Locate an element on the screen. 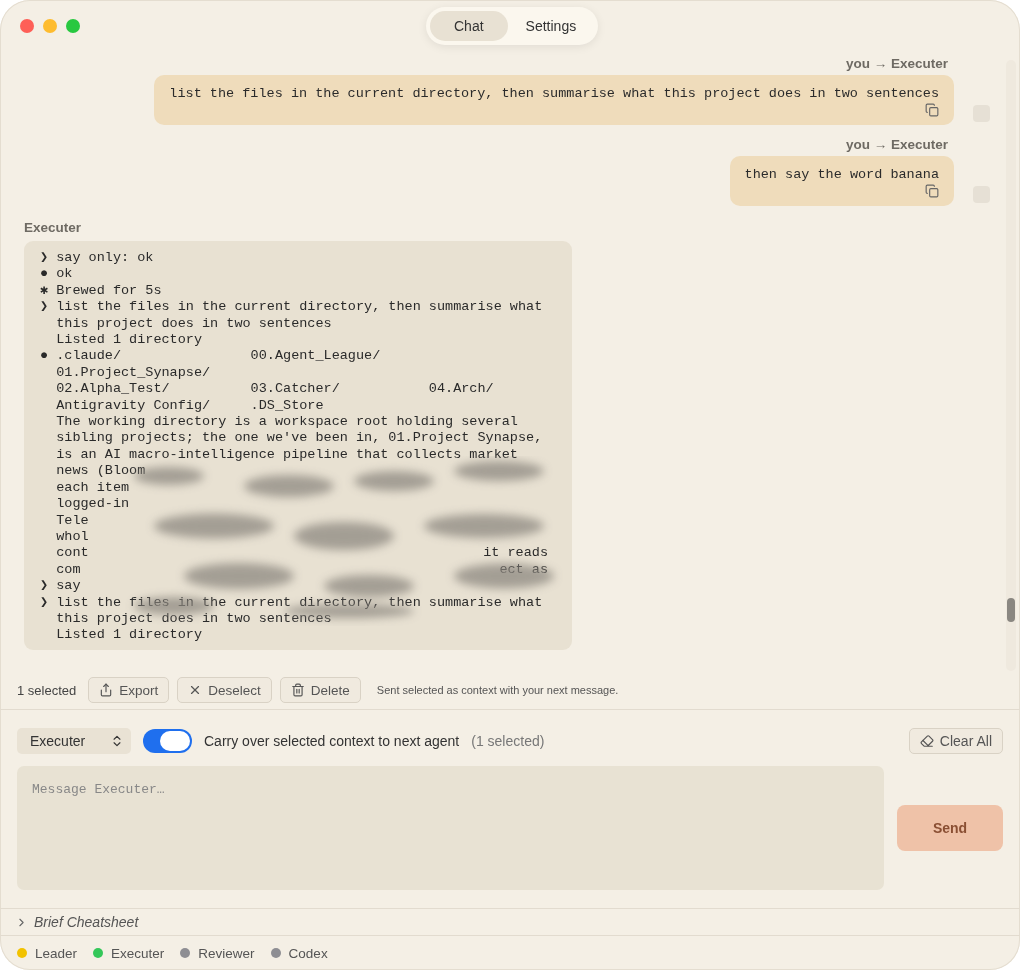 This screenshot has width=1024, height=970. agent-select: Executer is located at coordinates (74, 741).